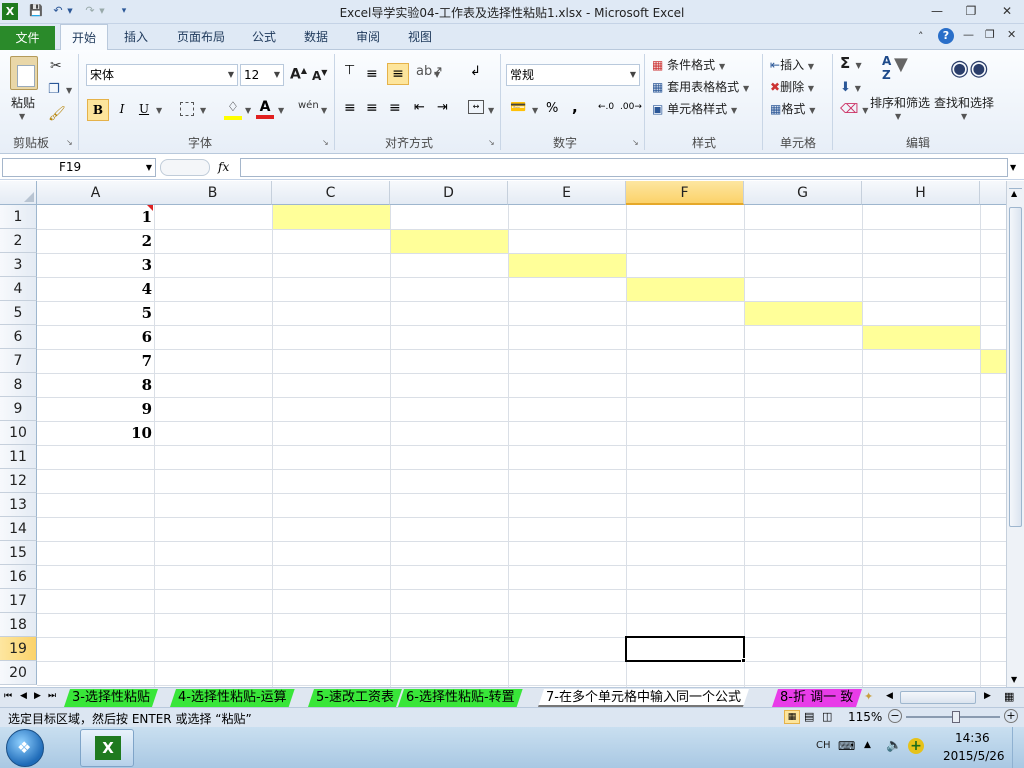 Image resolution: width=1024 pixels, height=768 pixels. What do you see at coordinates (18, 409) in the screenshot?
I see `row-header: 9` at bounding box center [18, 409].